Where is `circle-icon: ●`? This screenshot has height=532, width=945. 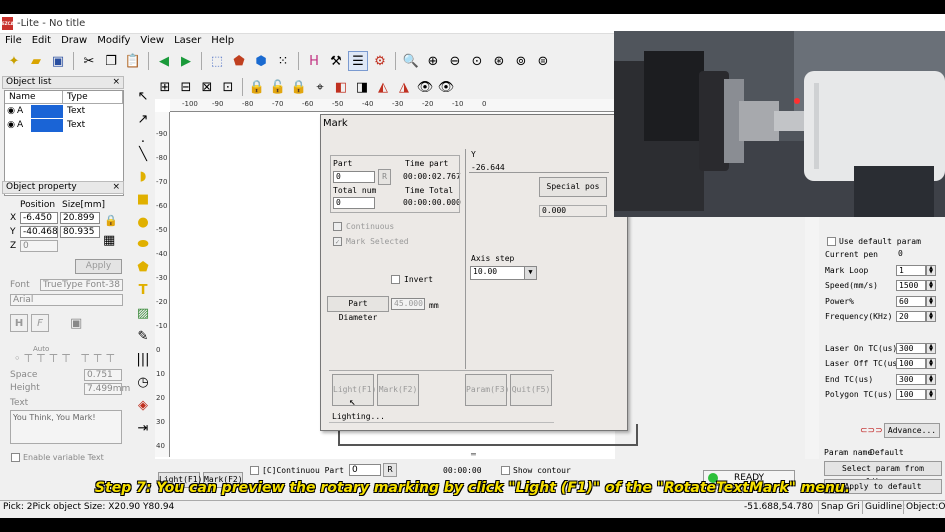 circle-icon: ● is located at coordinates (143, 222).